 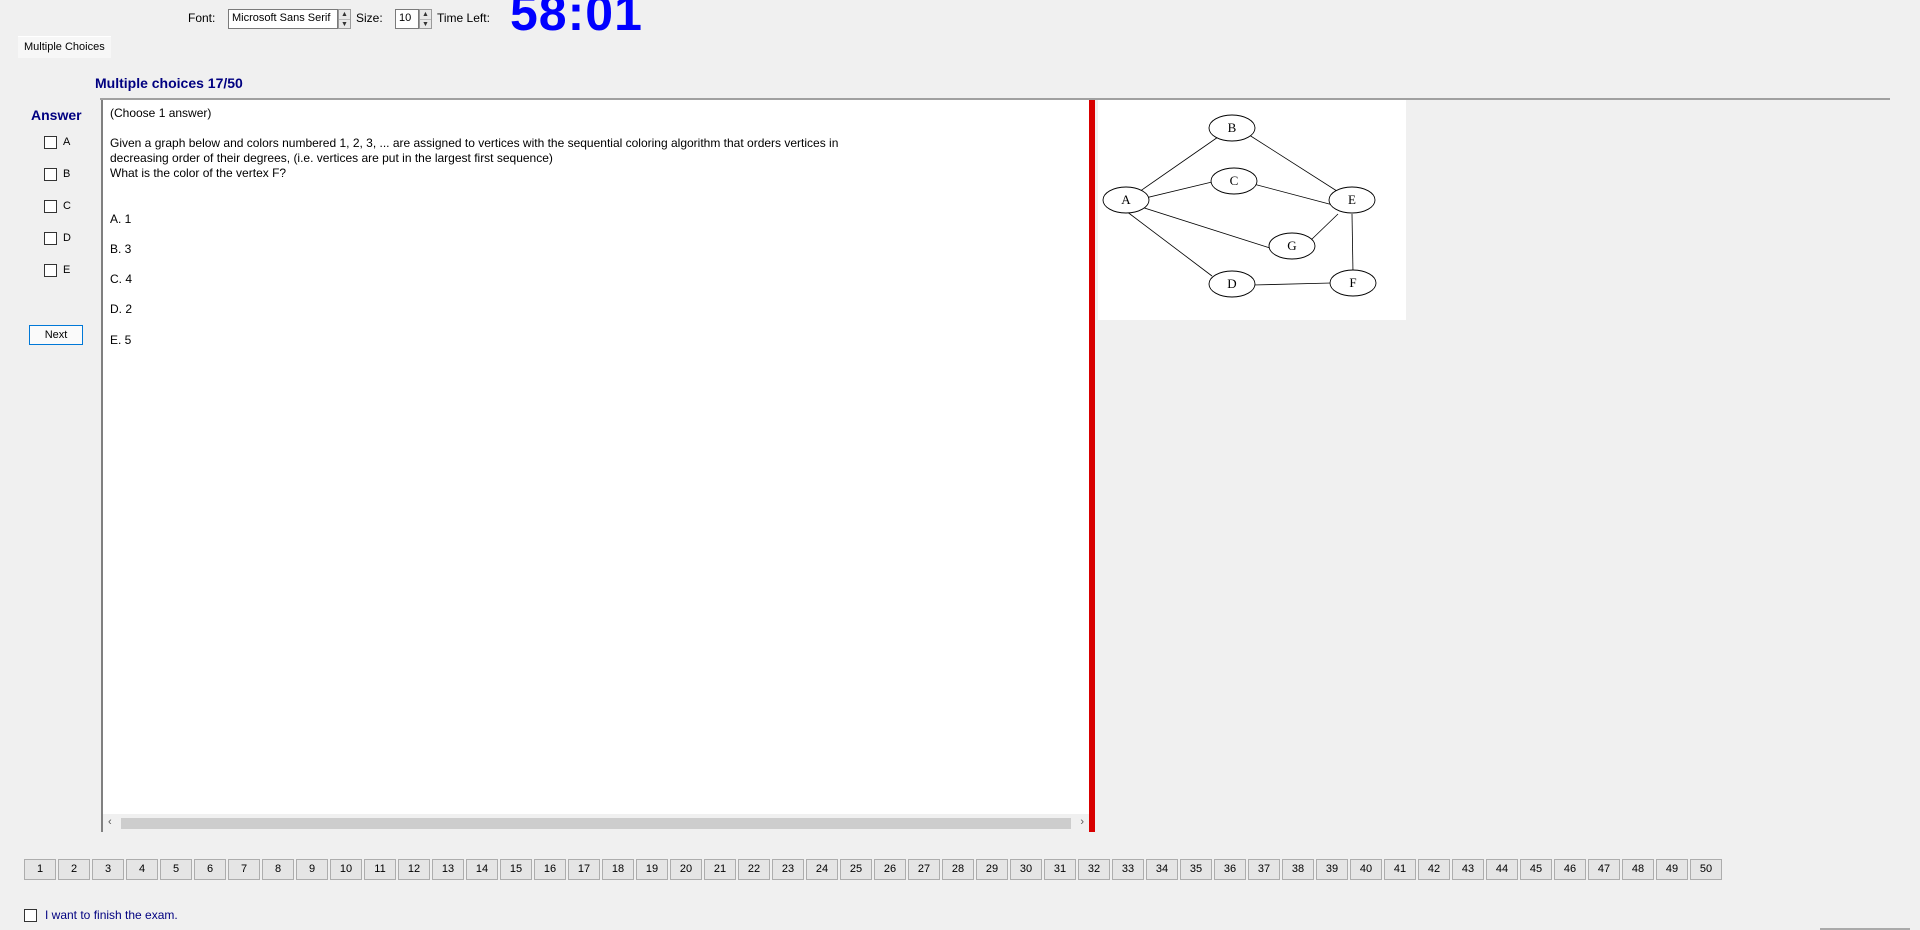 I want to click on question-nav-button: 33, so click(x=1128, y=869).